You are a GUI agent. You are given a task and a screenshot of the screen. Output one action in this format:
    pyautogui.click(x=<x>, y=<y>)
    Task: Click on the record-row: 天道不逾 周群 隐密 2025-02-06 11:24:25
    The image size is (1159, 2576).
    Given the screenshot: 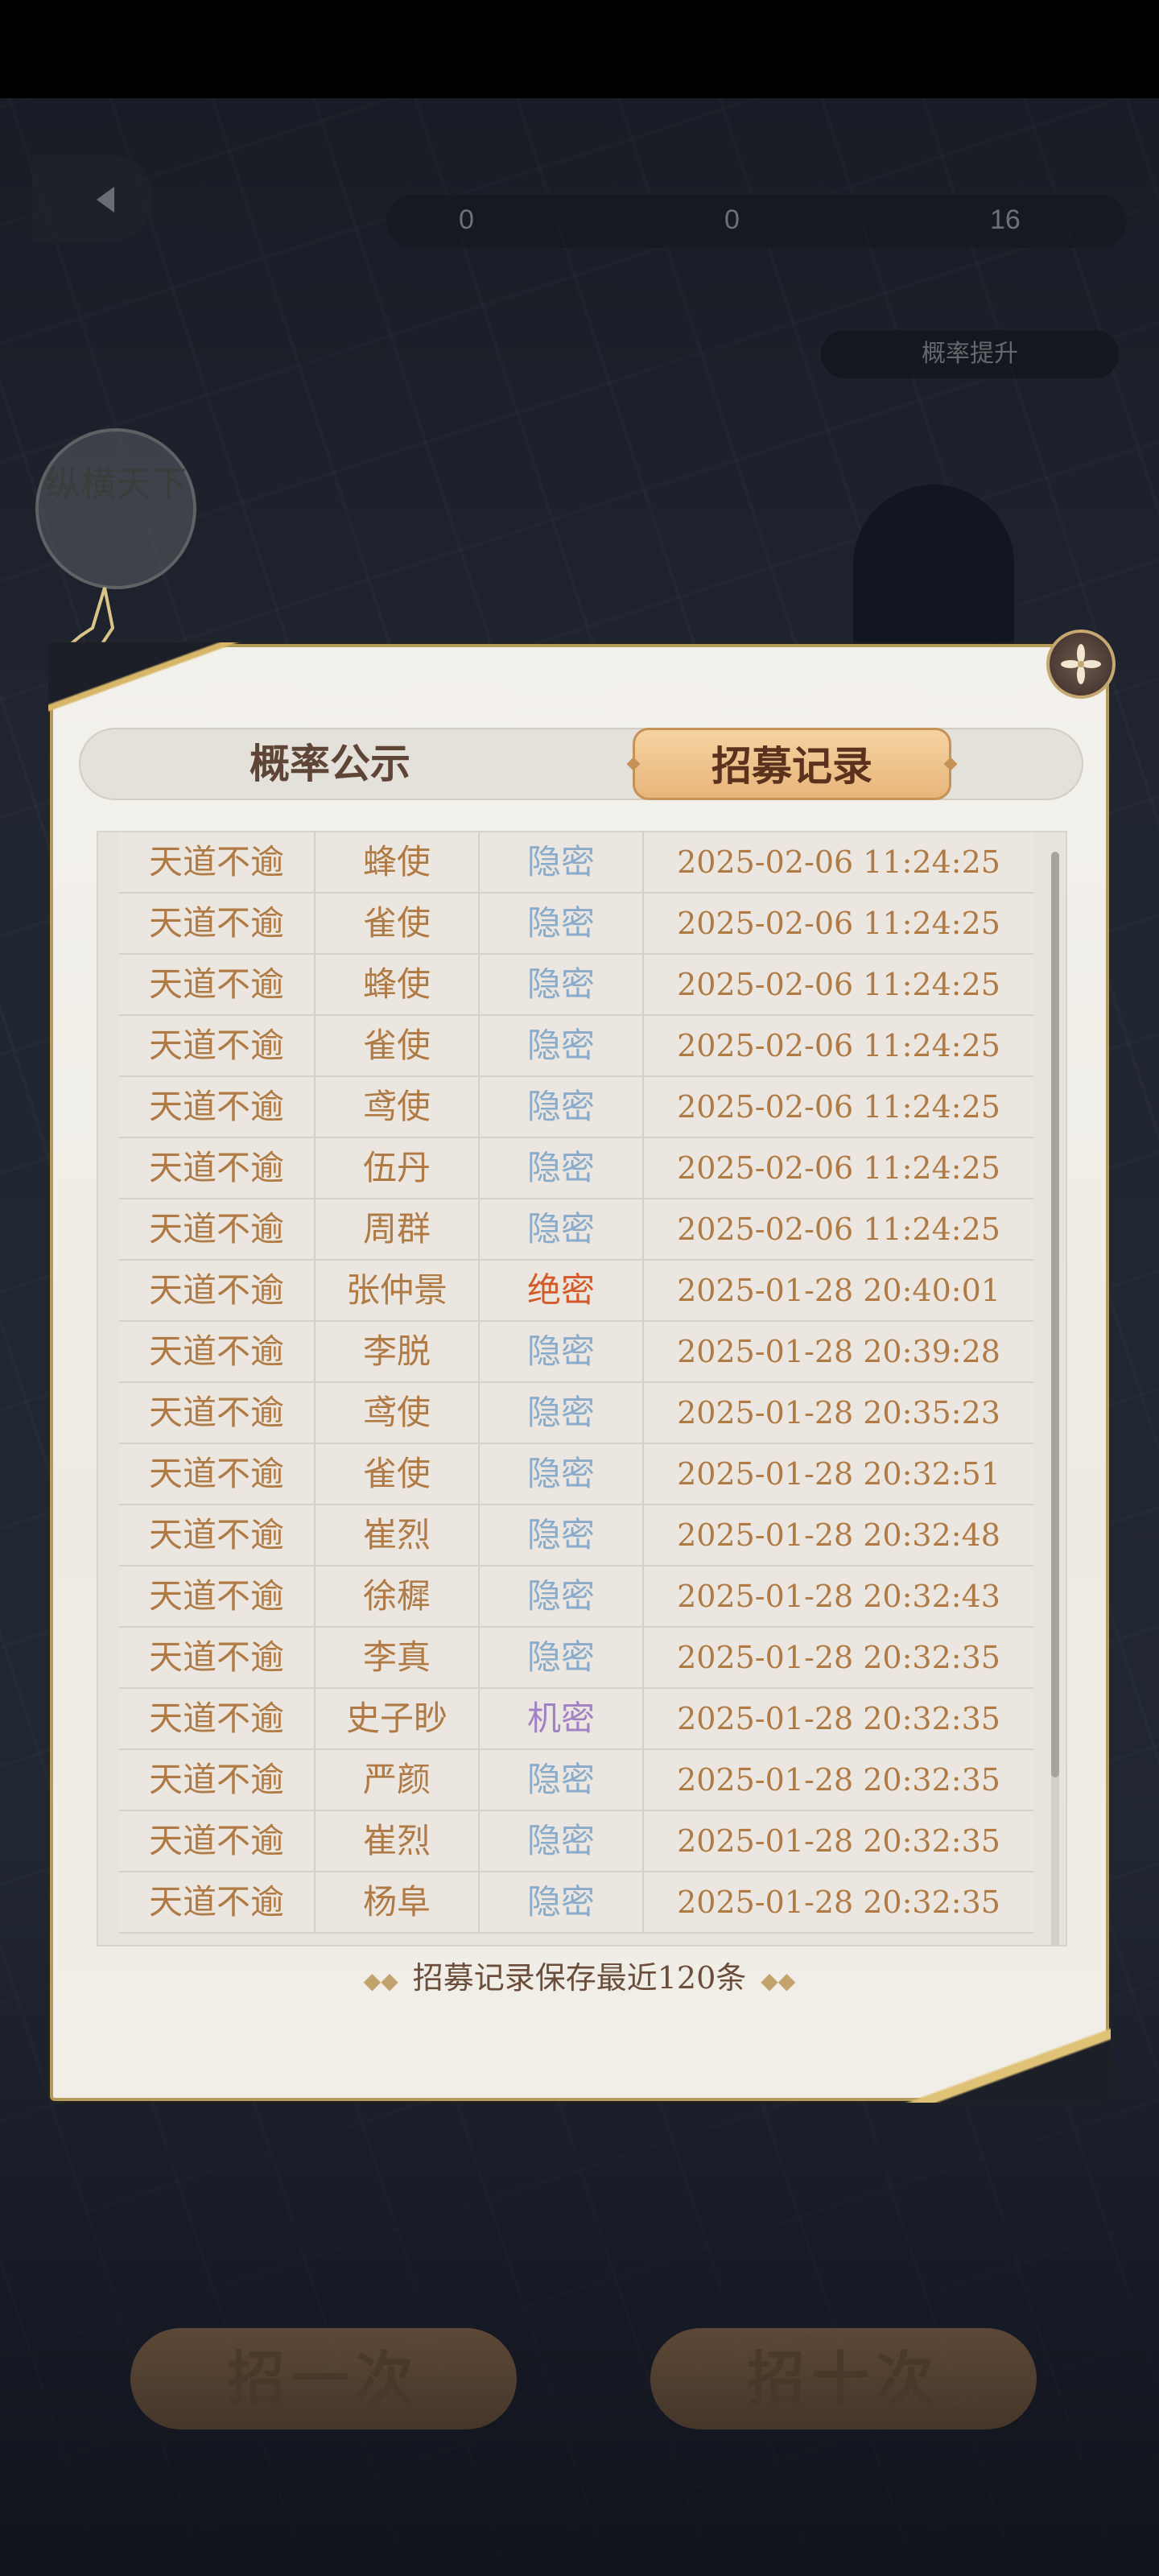 What is the action you would take?
    pyautogui.click(x=576, y=1230)
    